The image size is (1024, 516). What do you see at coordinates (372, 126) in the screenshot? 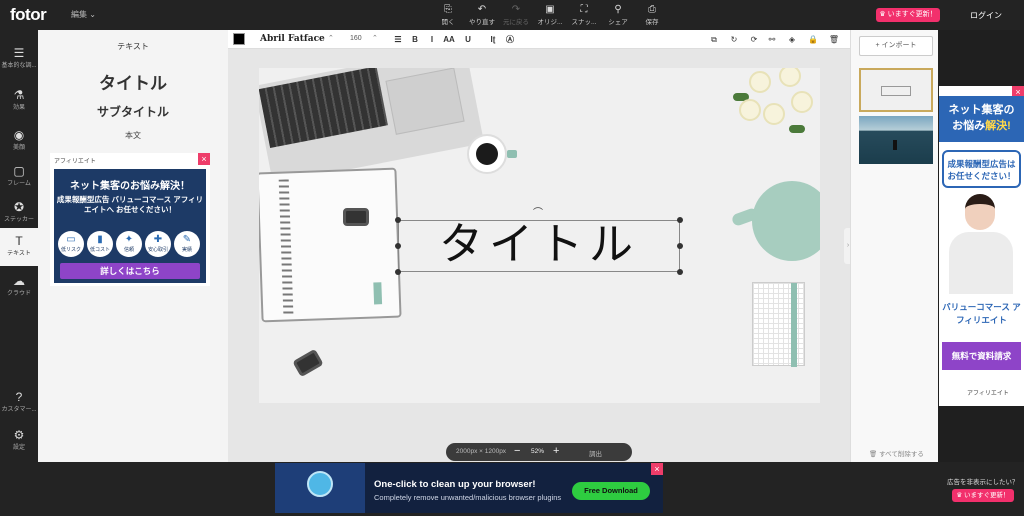
I see `laptop-image` at bounding box center [372, 126].